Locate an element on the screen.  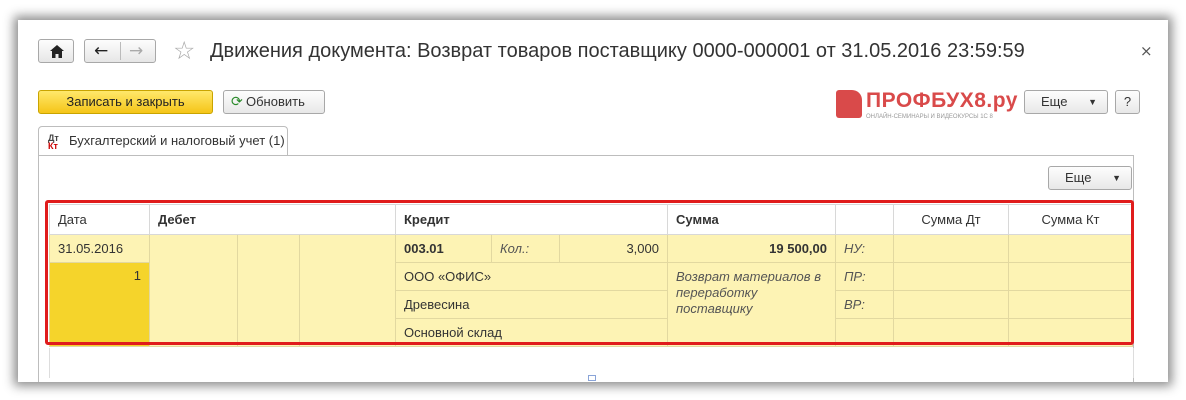
divider is located at coordinates (120, 51).